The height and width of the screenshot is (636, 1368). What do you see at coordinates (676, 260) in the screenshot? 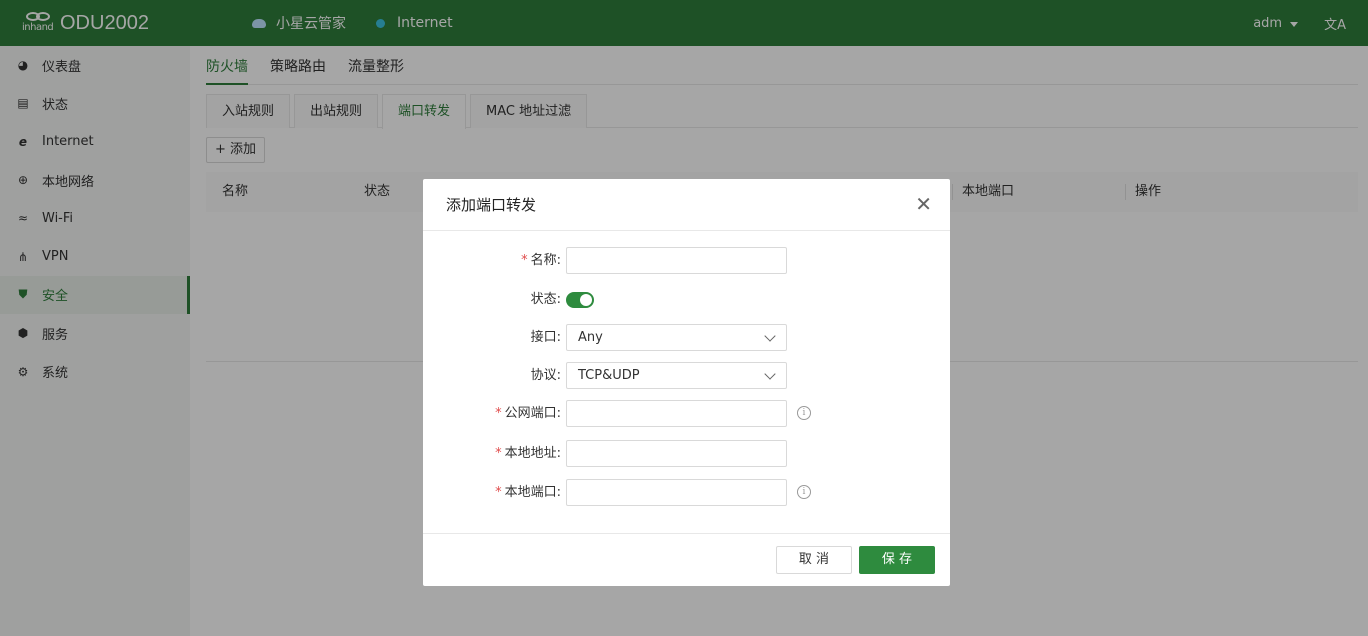
I see `name-input` at bounding box center [676, 260].